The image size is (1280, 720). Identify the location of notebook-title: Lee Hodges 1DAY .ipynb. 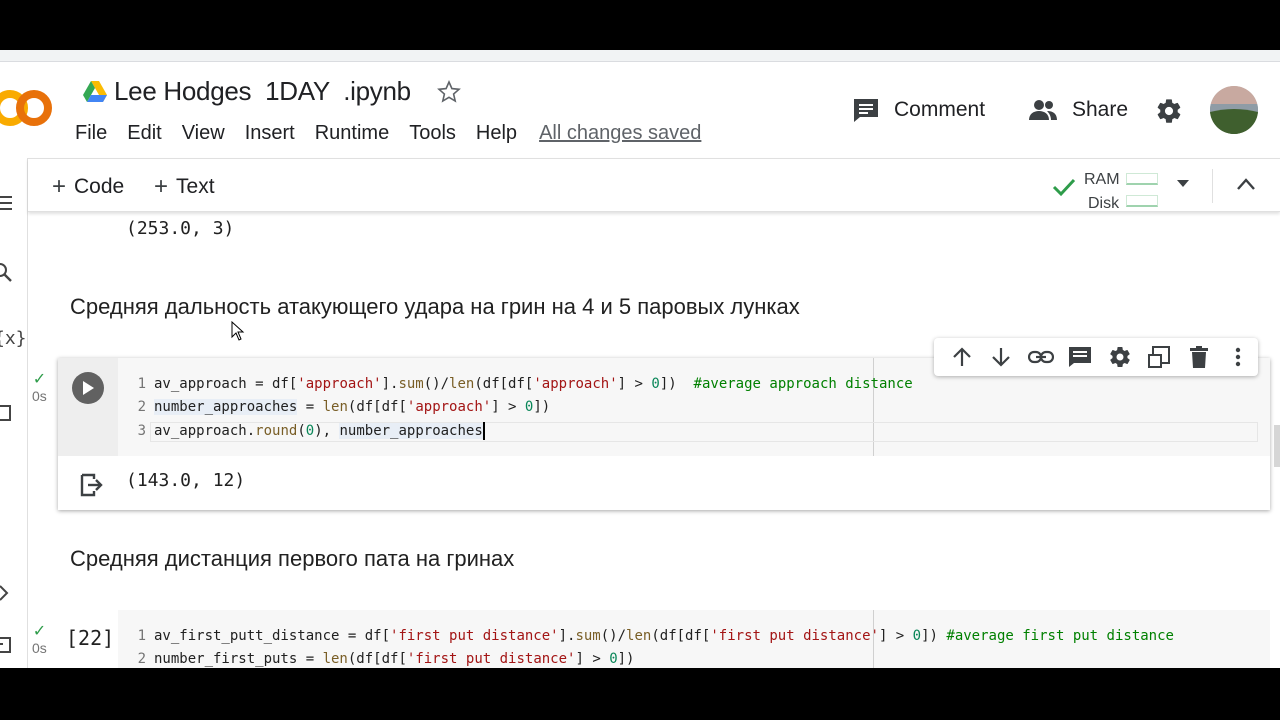
(262, 91).